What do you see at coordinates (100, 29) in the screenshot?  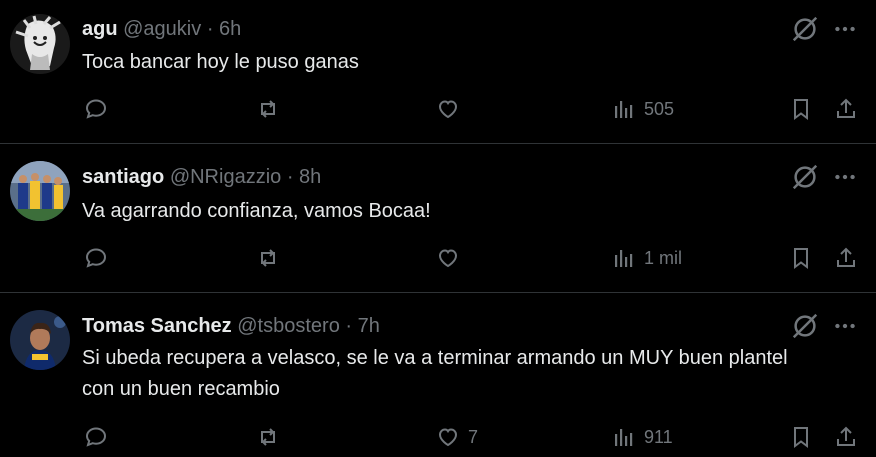 I see `user-name: agu` at bounding box center [100, 29].